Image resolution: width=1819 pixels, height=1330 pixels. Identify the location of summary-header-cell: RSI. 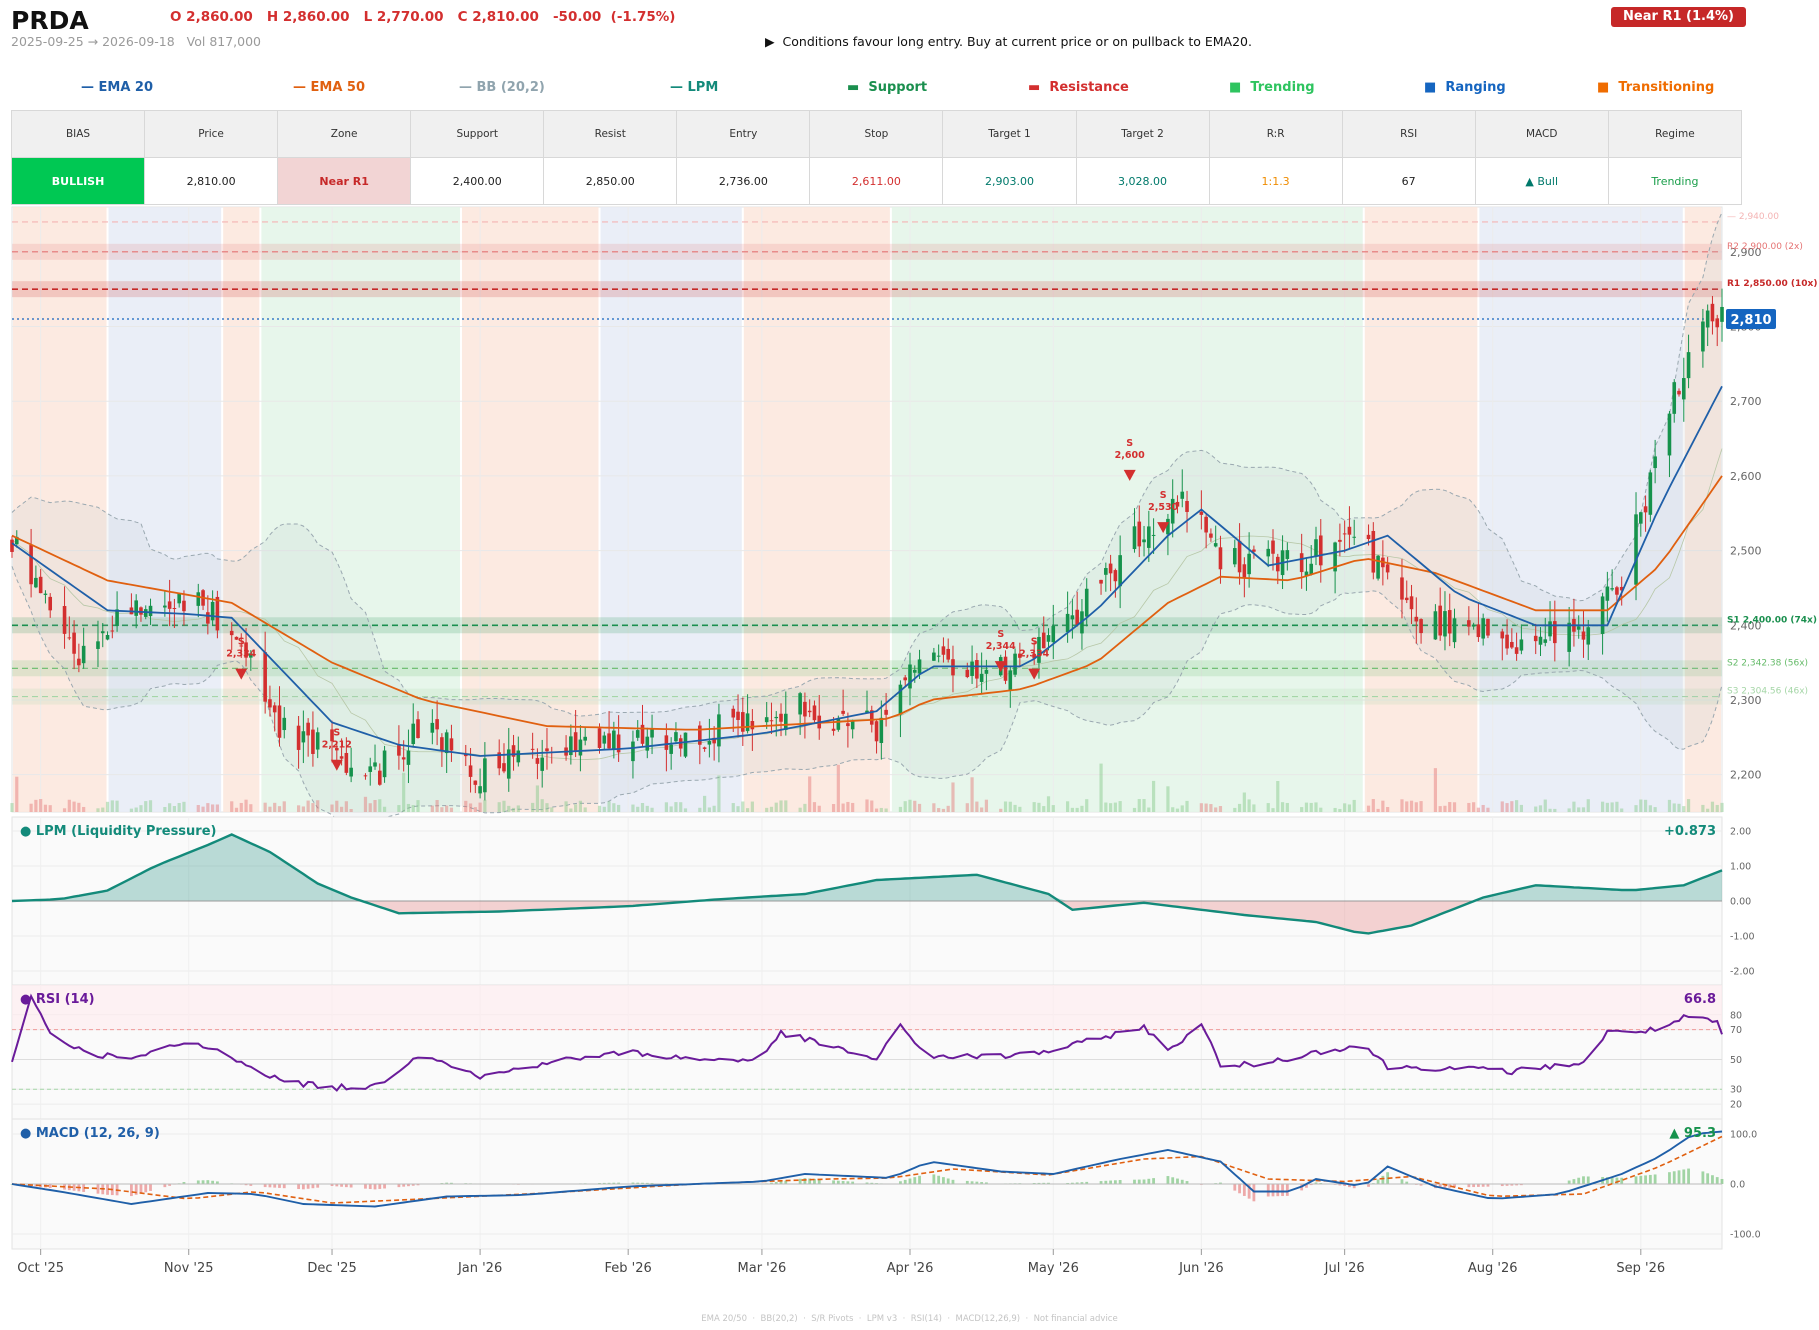
(1408, 134).